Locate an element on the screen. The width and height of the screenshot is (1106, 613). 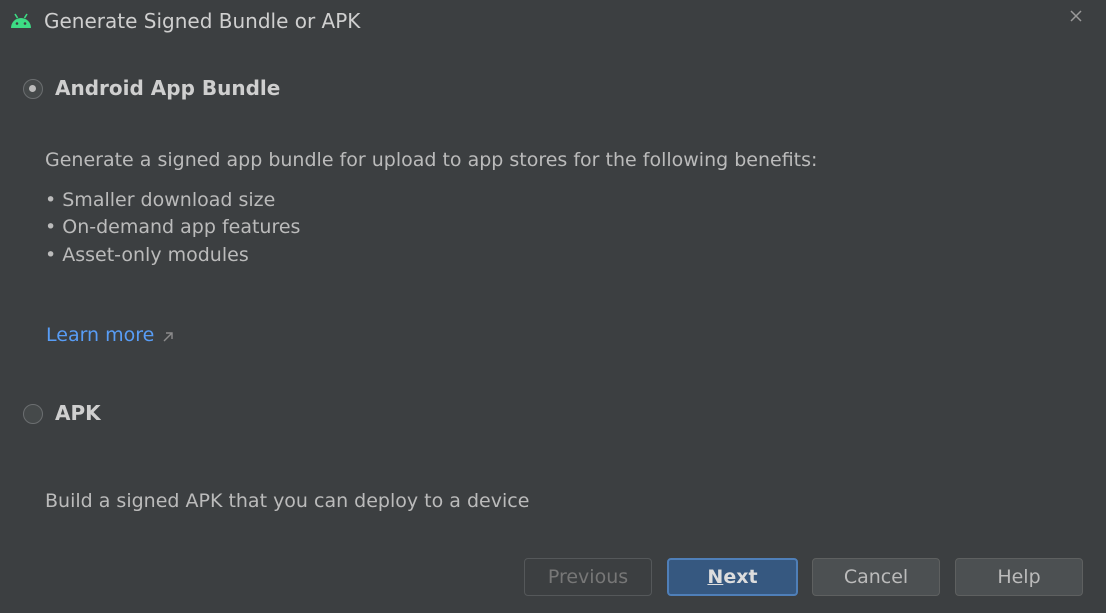
bundle-benefit-item: • Smaller download size is located at coordinates (160, 200).